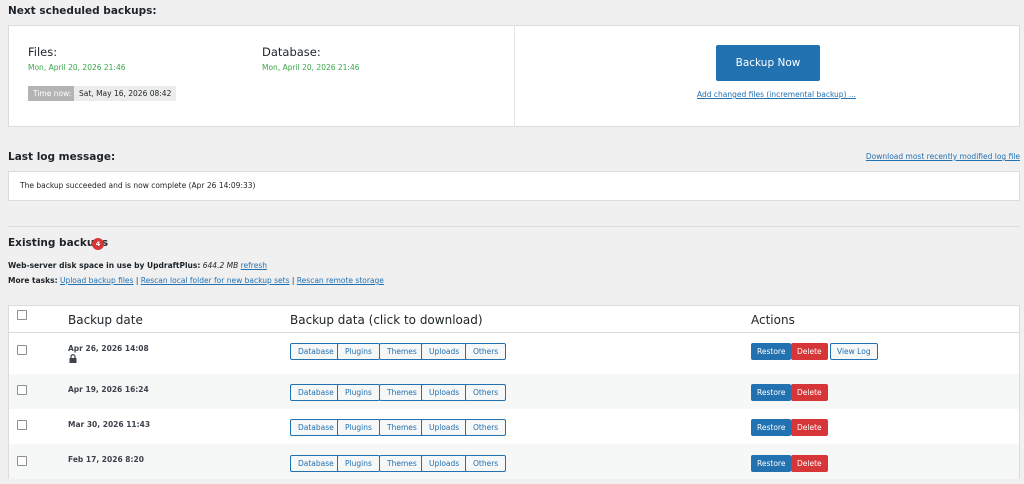 The width and height of the screenshot is (1024, 484). What do you see at coordinates (77, 67) in the screenshot?
I see `files-date: Mon, April 20, 2026 21:46` at bounding box center [77, 67].